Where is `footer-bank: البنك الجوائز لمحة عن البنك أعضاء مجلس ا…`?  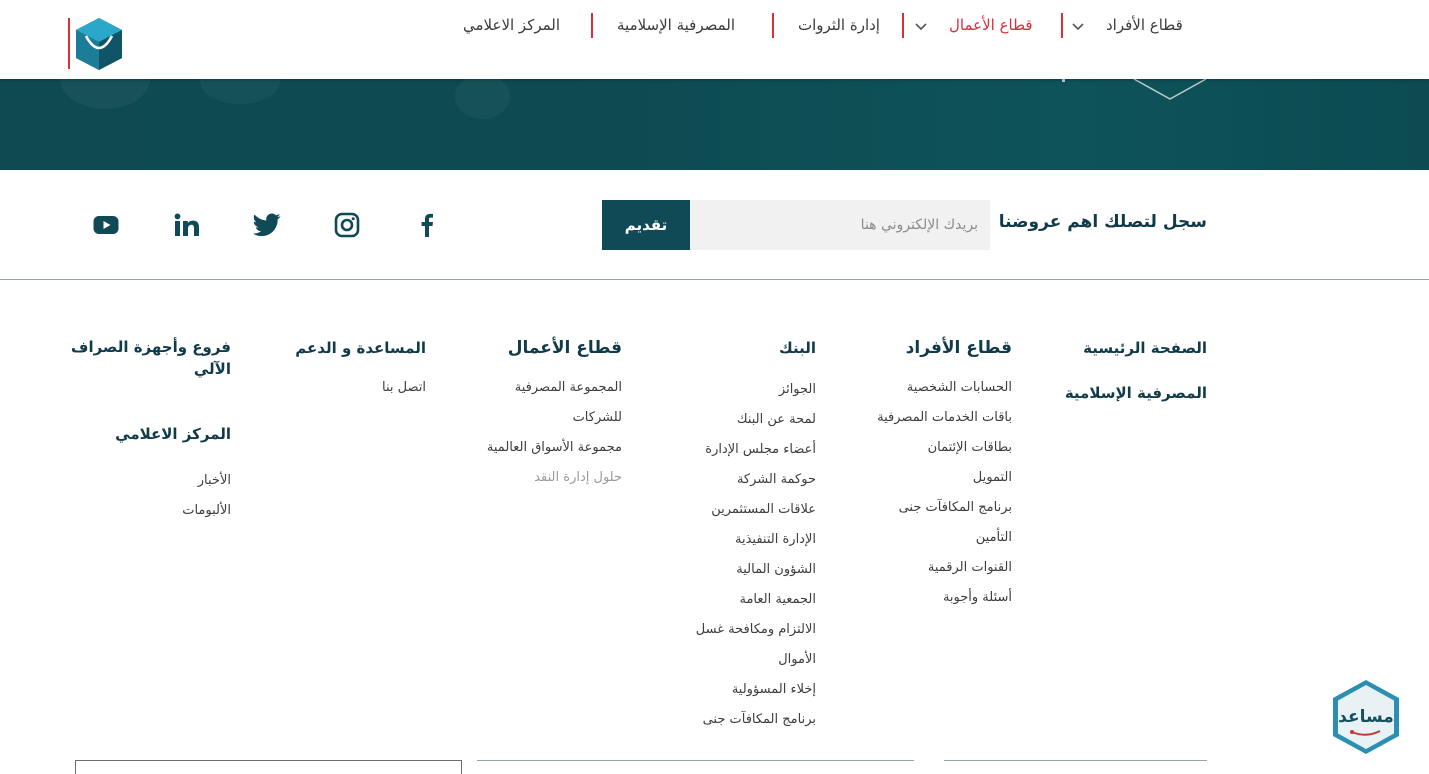 footer-bank: البنك الجوائز لمحة عن البنك أعضاء مجلس ا… is located at coordinates (756, 535).